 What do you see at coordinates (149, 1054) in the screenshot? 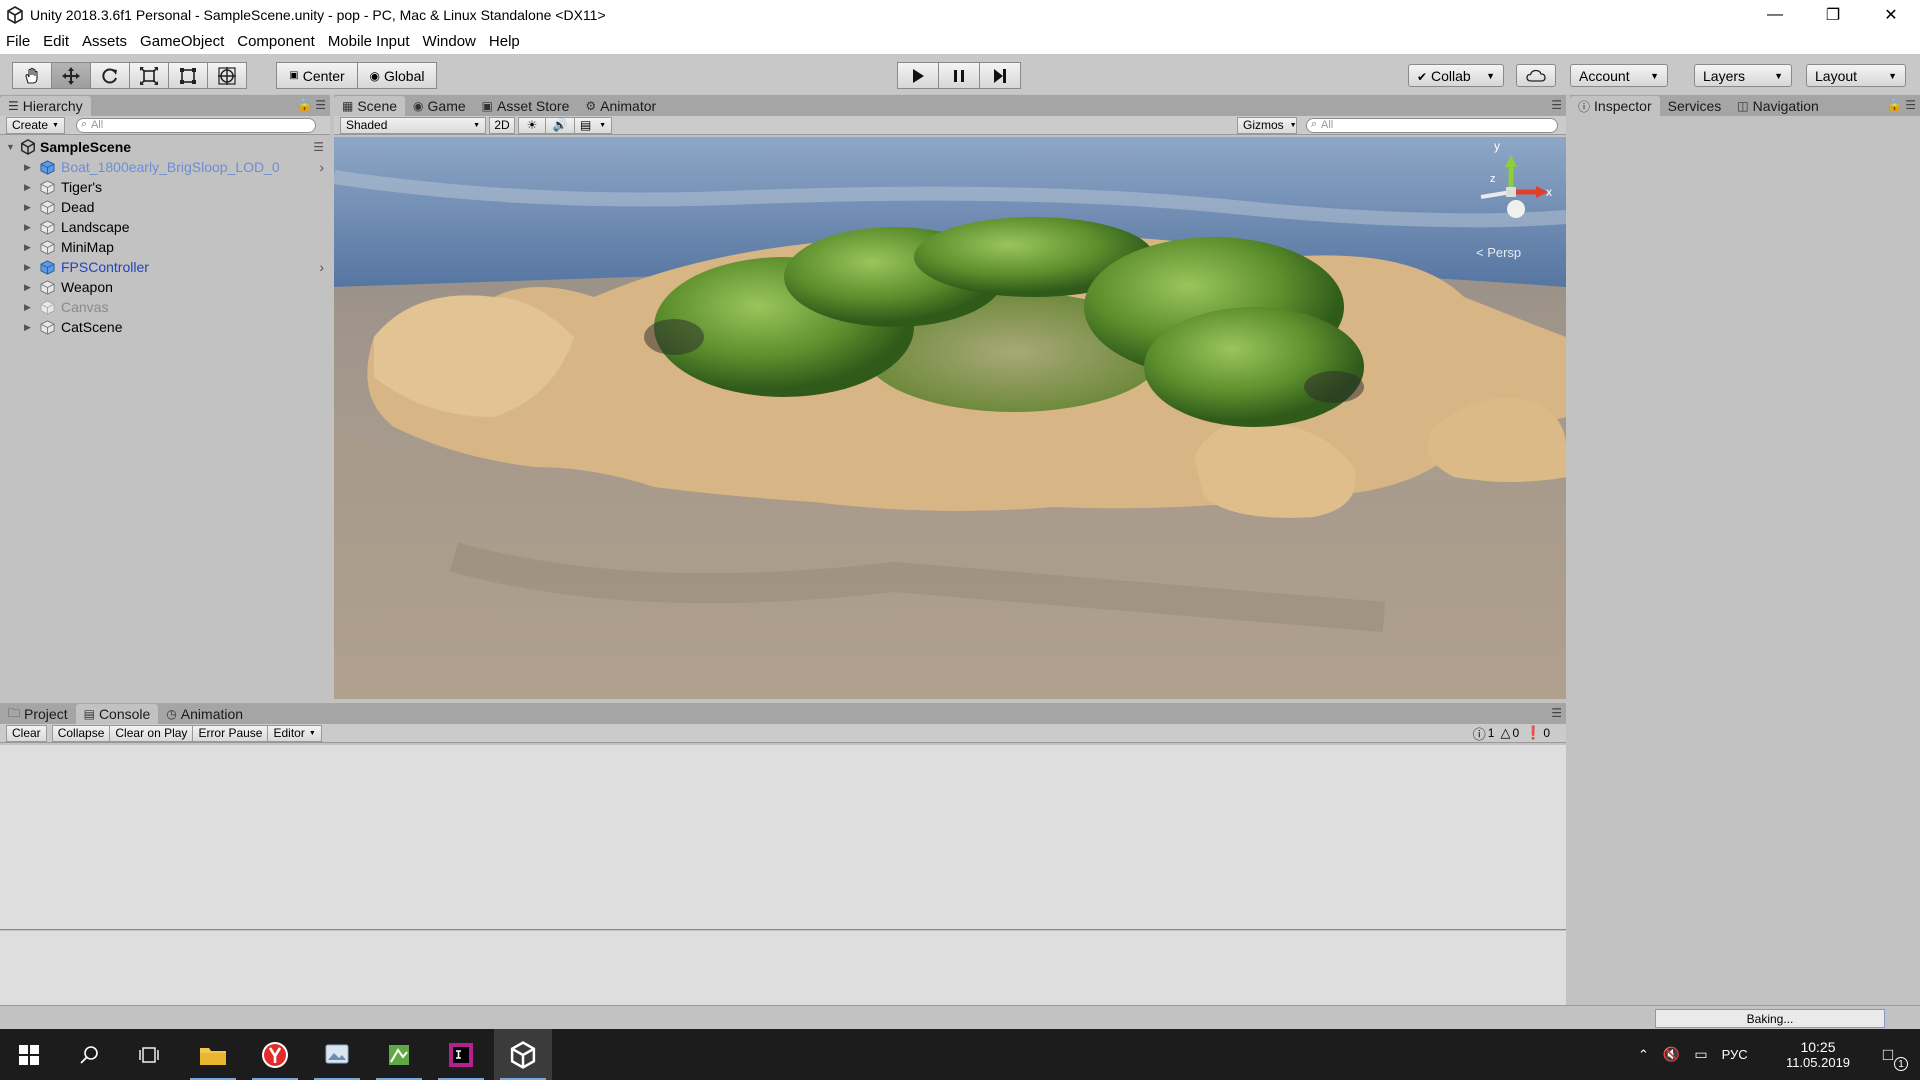
I see `task-view-button` at bounding box center [149, 1054].